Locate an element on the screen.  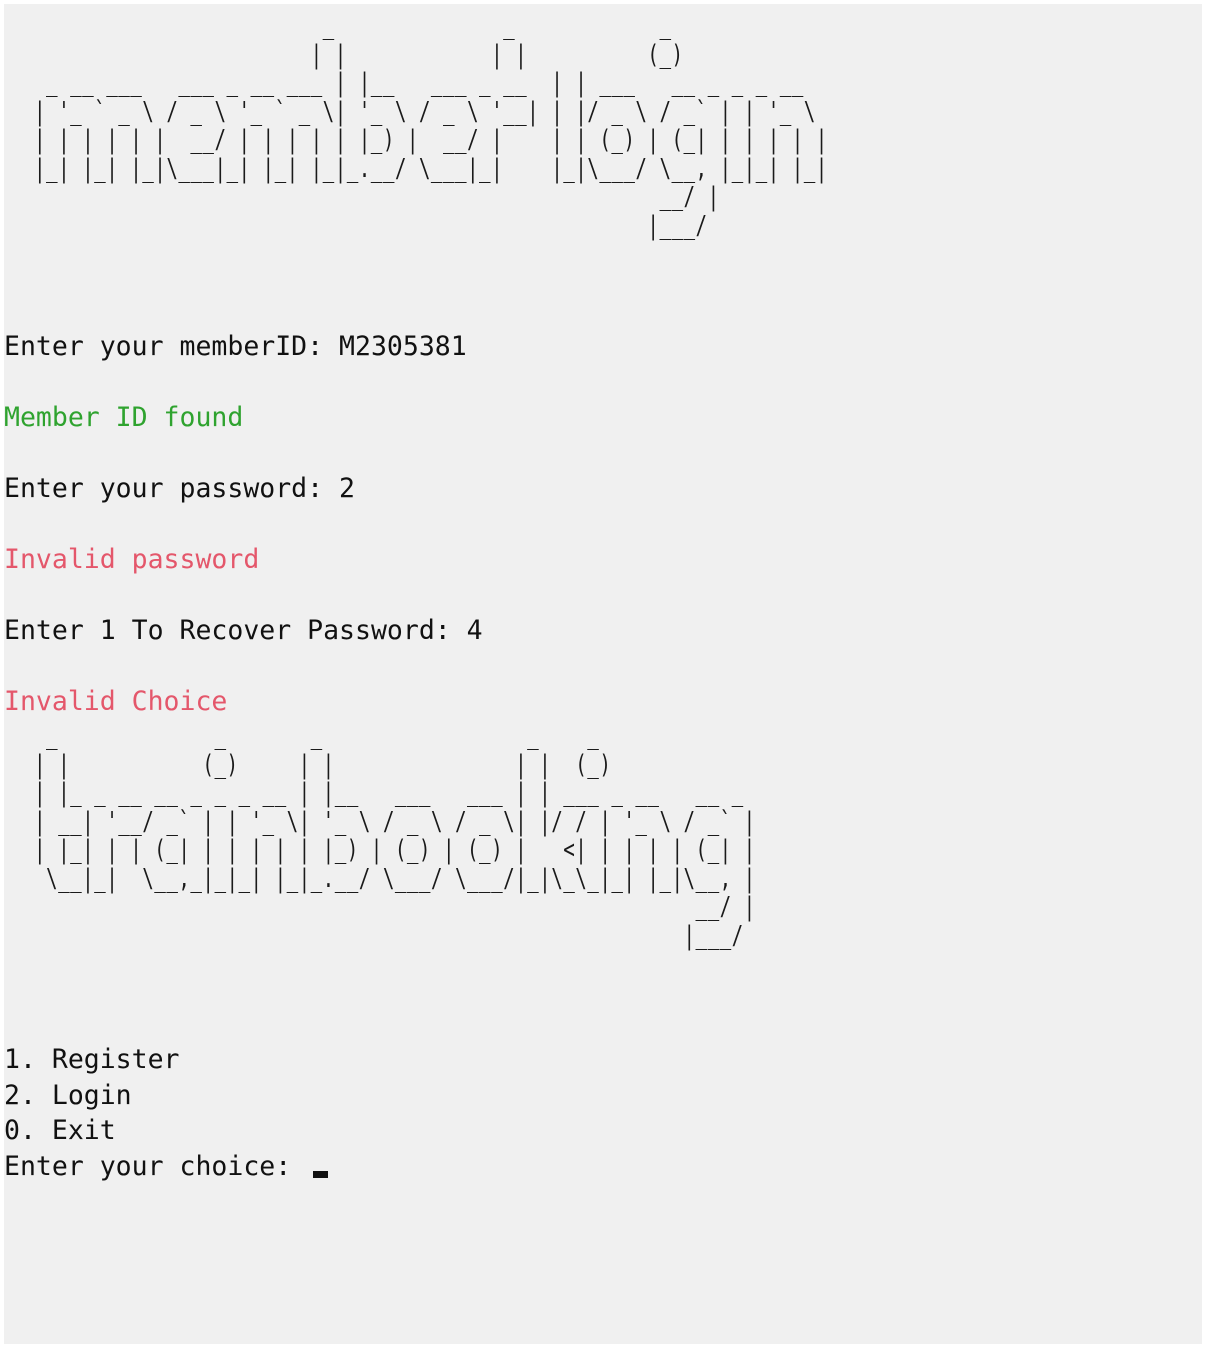
member-id-prompt: Enter your memberID: M2305381 is located at coordinates (235, 346).